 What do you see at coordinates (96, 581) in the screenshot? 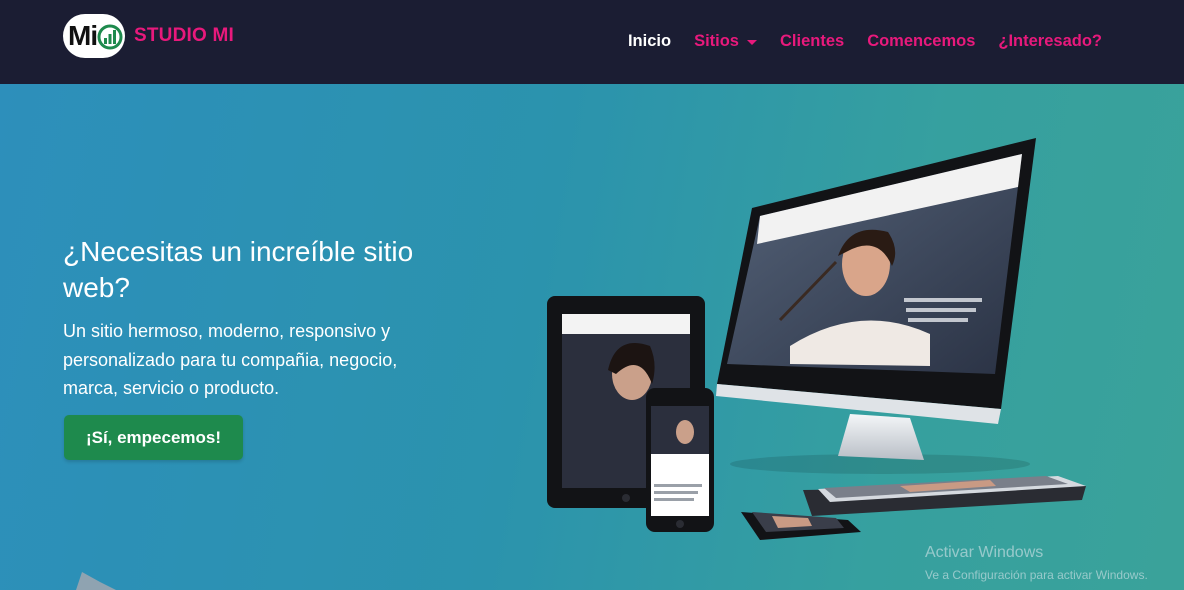
I see `device-edge-fragment` at bounding box center [96, 581].